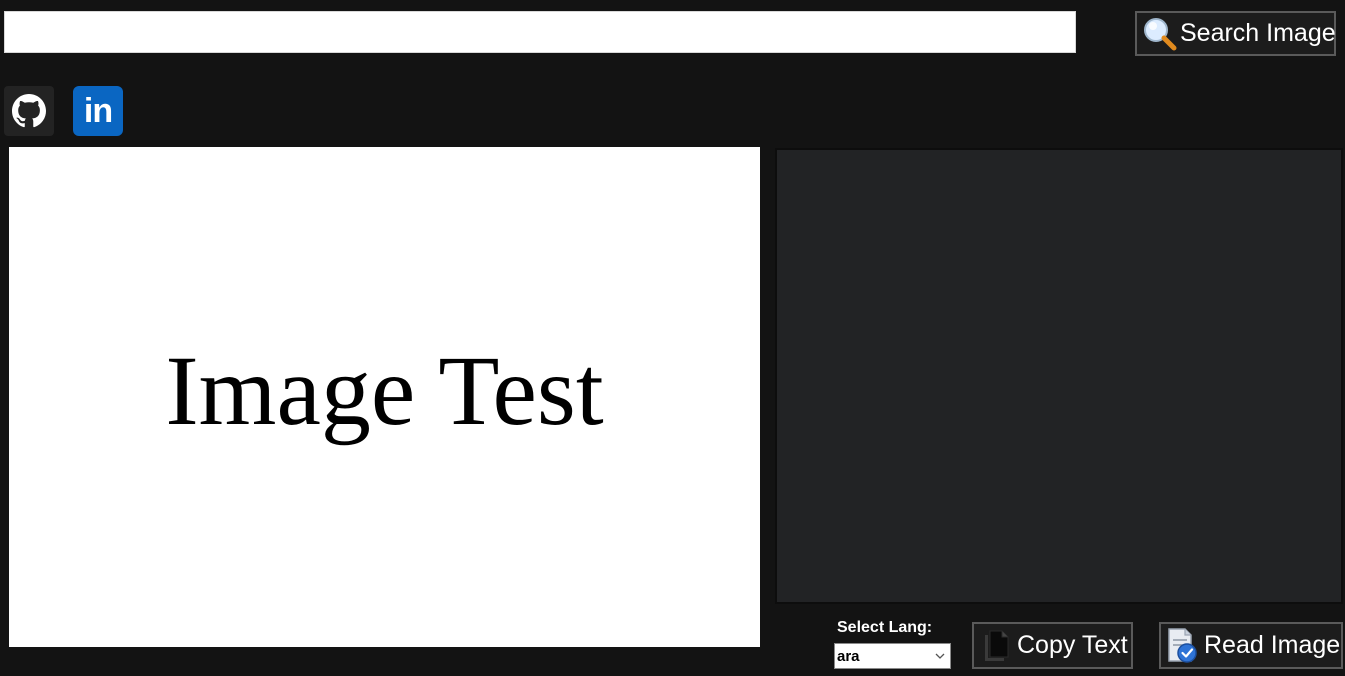  I want to click on read-image-icon, so click(1183, 646).